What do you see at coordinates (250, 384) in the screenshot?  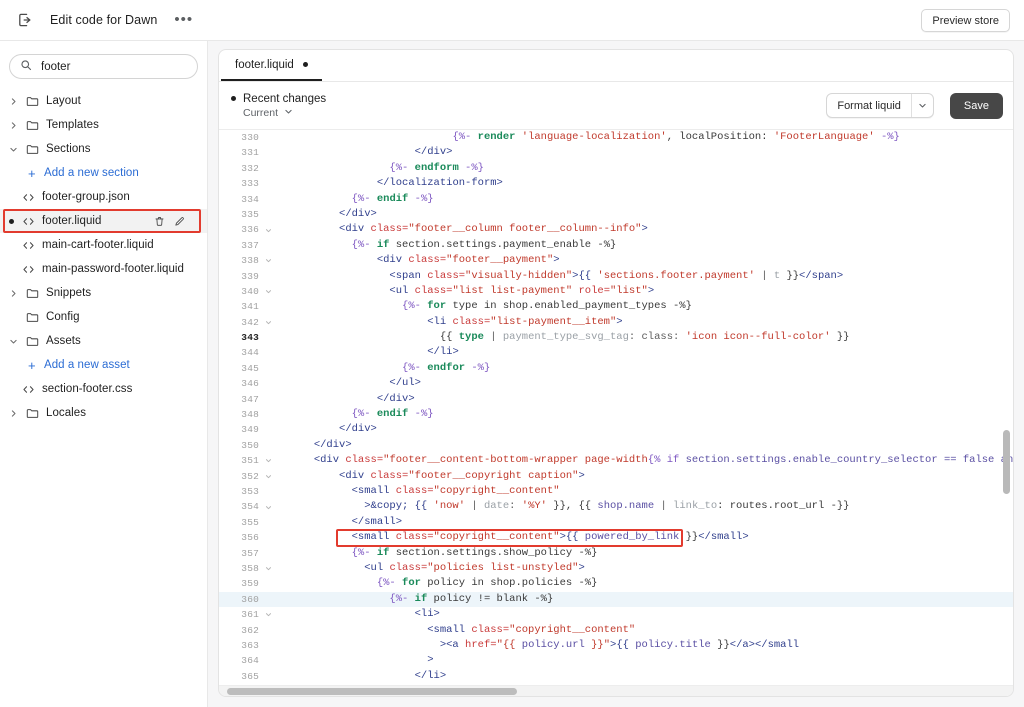 I see `line-number: 346` at bounding box center [250, 384].